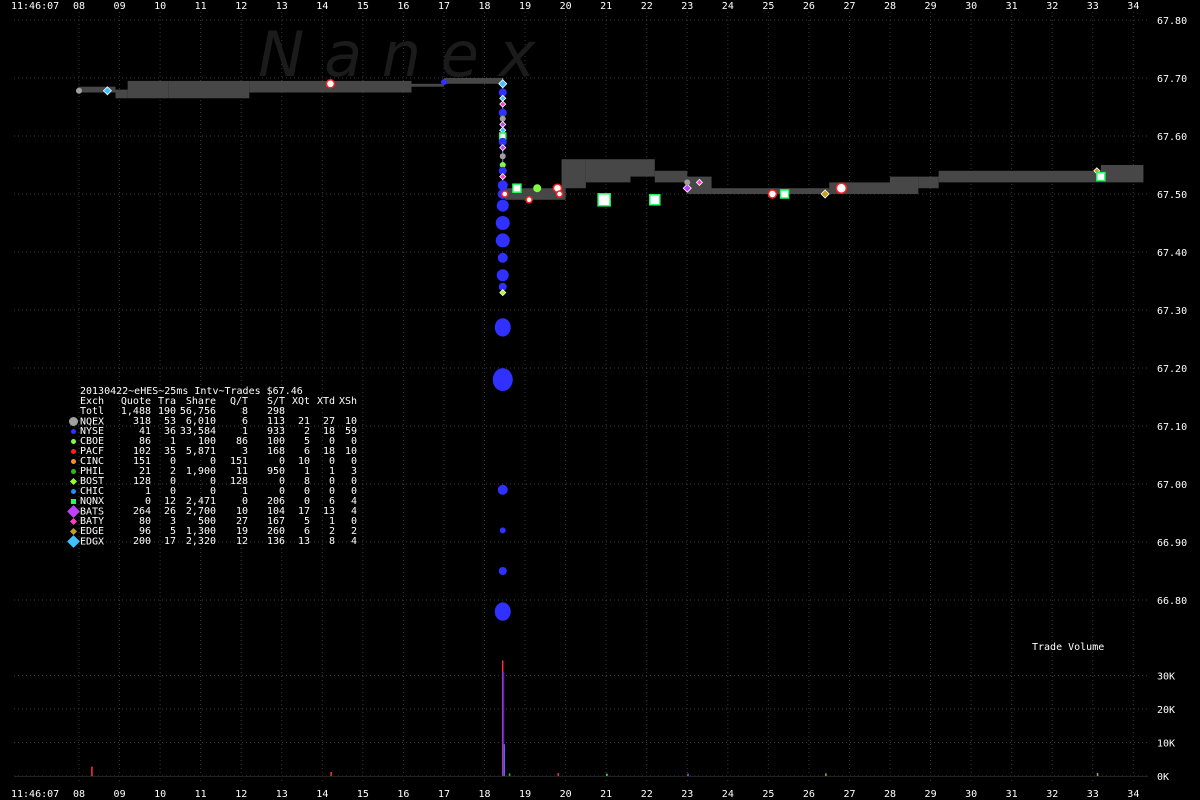 This screenshot has width=1200, height=800. Describe the element at coordinates (213, 532) in the screenshot. I see `stats-row-edge: EDGE 96 5 1,300 19 260 6 2 2` at that location.